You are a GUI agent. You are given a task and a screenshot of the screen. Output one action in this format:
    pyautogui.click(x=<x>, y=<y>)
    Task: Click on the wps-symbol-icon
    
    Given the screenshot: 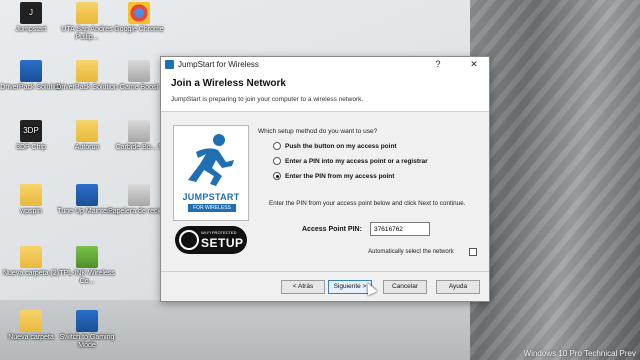 What is the action you would take?
    pyautogui.click(x=189, y=240)
    